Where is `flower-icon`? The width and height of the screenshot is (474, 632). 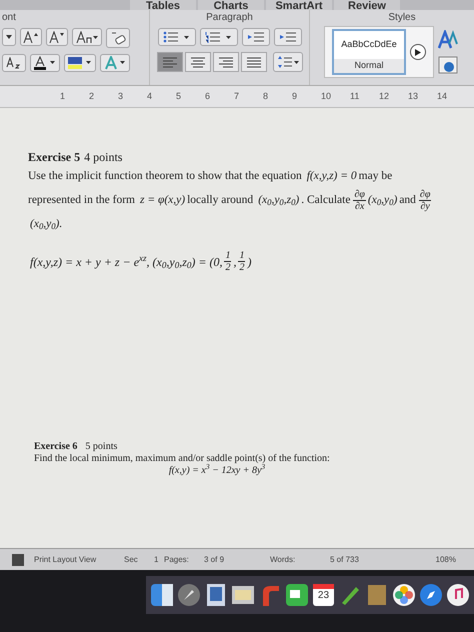
flower-icon is located at coordinates (404, 595).